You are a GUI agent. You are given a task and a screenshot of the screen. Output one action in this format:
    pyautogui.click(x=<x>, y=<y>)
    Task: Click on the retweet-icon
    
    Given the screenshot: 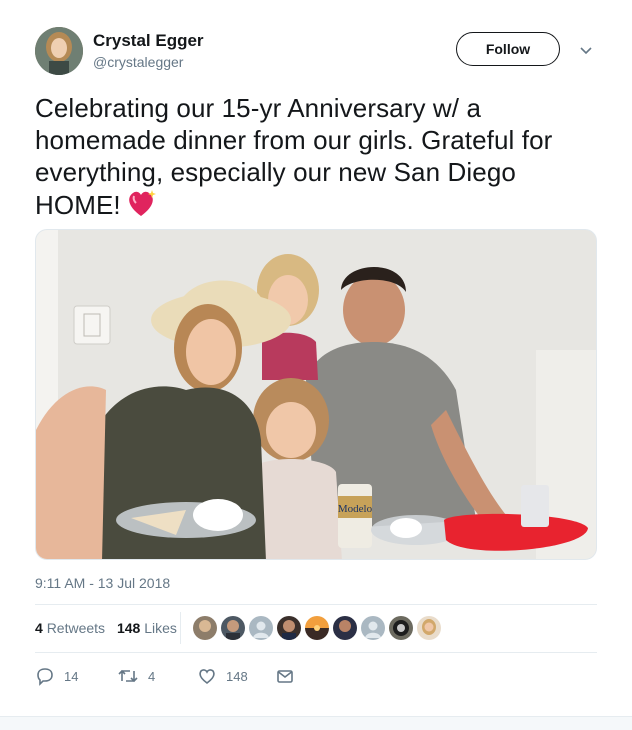 What is the action you would take?
    pyautogui.click(x=128, y=676)
    